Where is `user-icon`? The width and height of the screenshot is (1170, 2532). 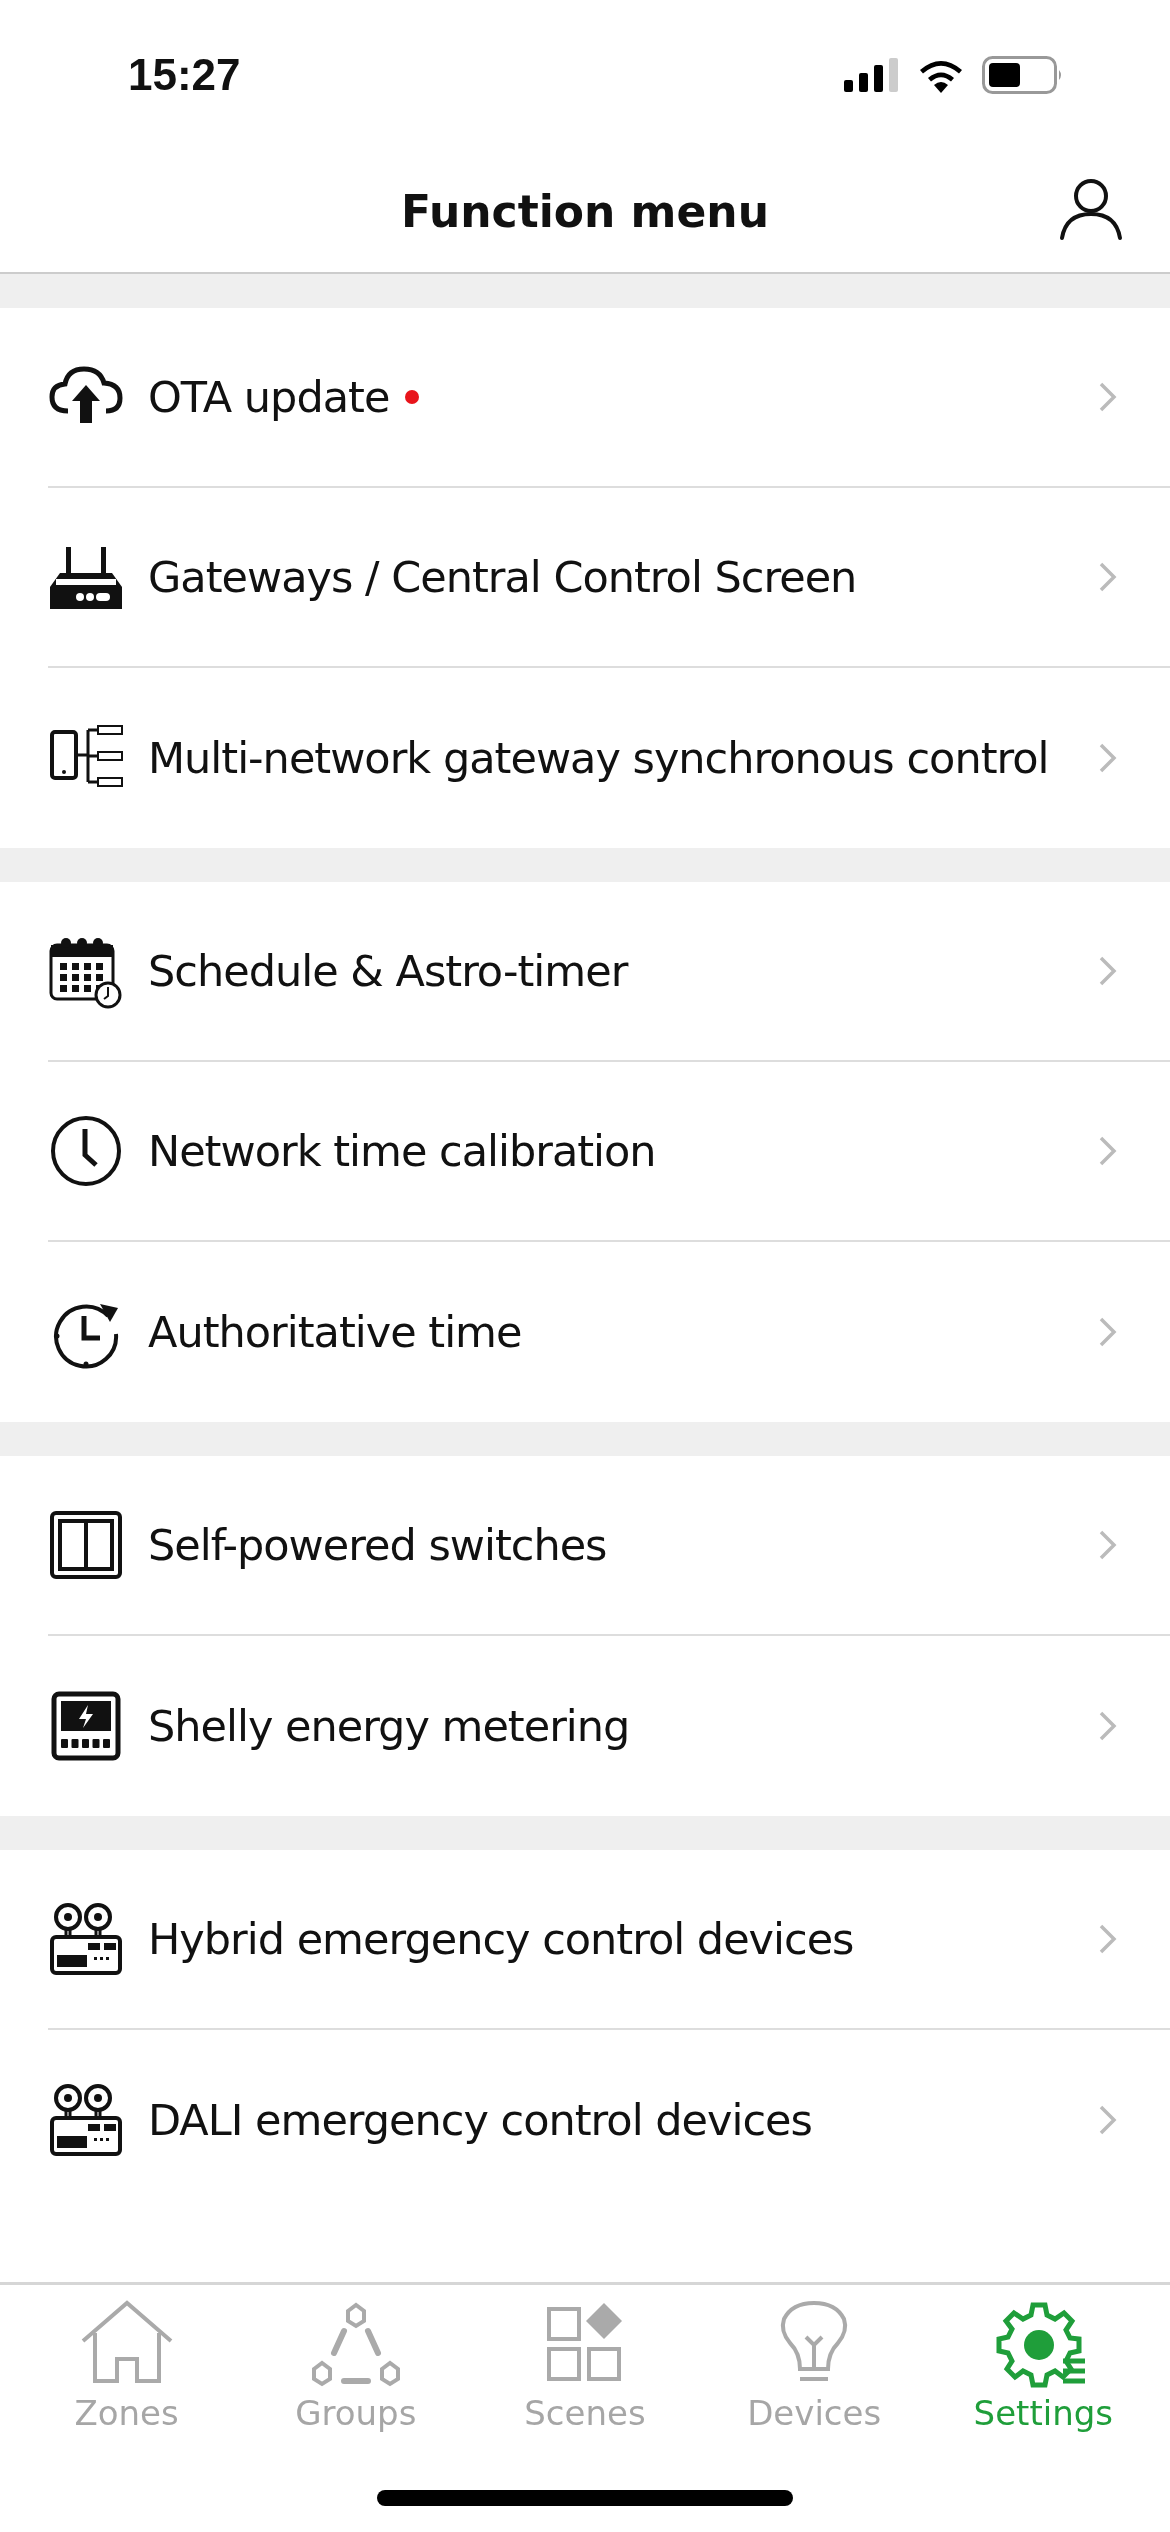 user-icon is located at coordinates (1091, 209).